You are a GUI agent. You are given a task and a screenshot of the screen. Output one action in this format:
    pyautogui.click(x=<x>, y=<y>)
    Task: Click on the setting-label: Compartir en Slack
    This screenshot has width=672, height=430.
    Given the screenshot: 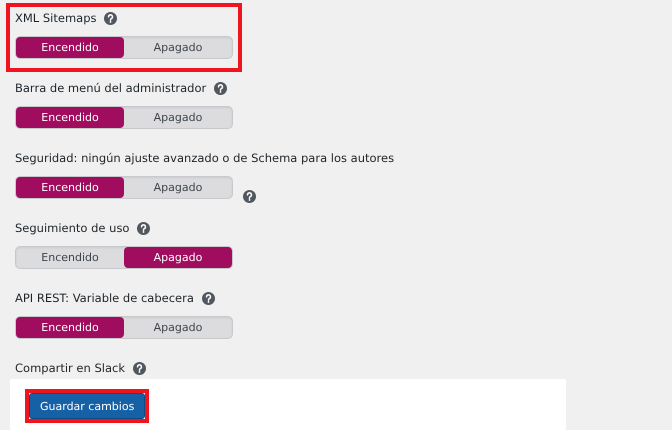 What is the action you would take?
    pyautogui.click(x=70, y=368)
    